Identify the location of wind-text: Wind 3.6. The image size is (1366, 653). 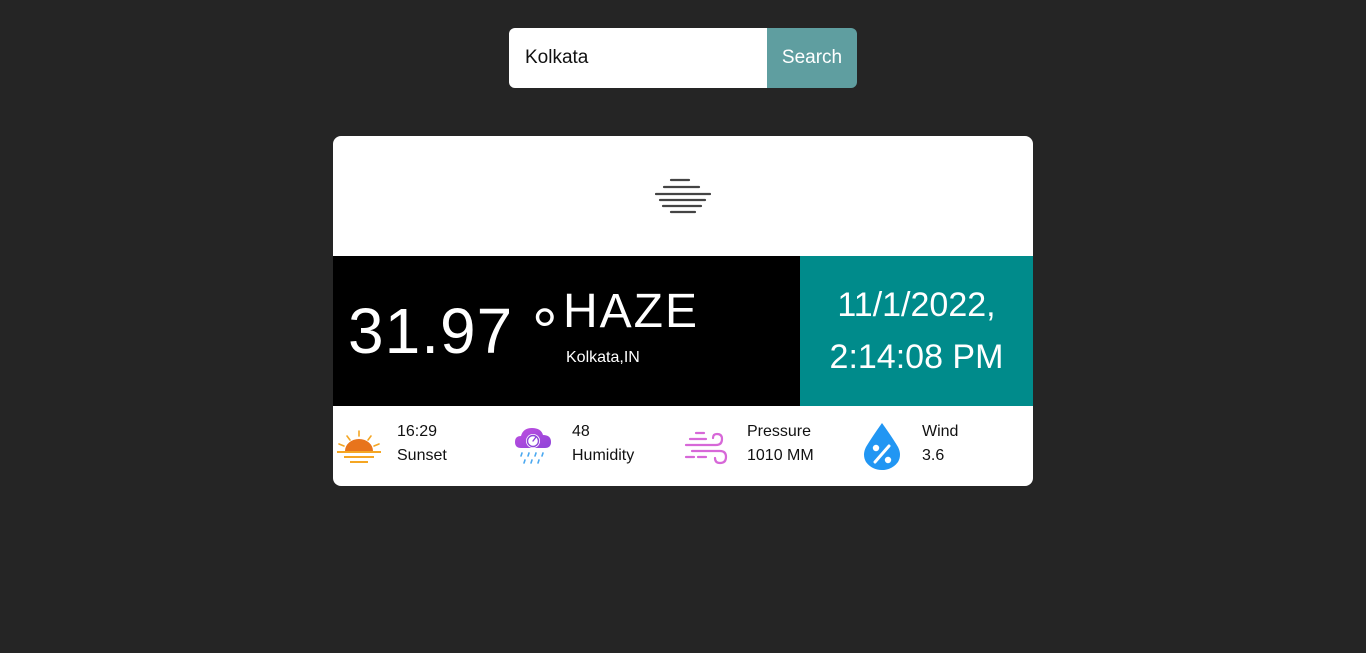
(940, 444).